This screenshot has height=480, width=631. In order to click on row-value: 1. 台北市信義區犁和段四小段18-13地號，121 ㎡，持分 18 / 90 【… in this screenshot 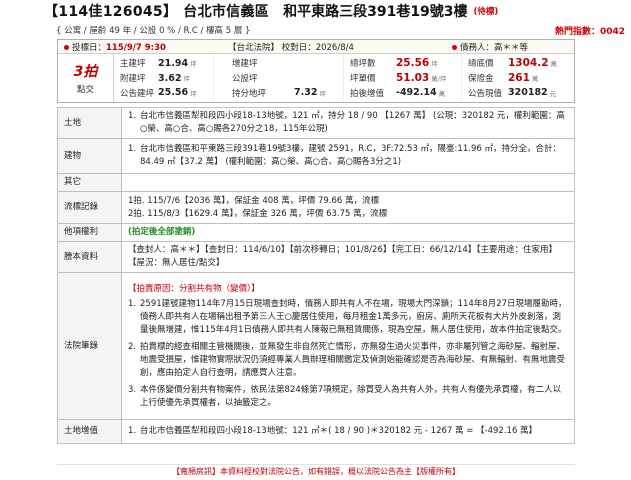, I will do `click(348, 123)`.